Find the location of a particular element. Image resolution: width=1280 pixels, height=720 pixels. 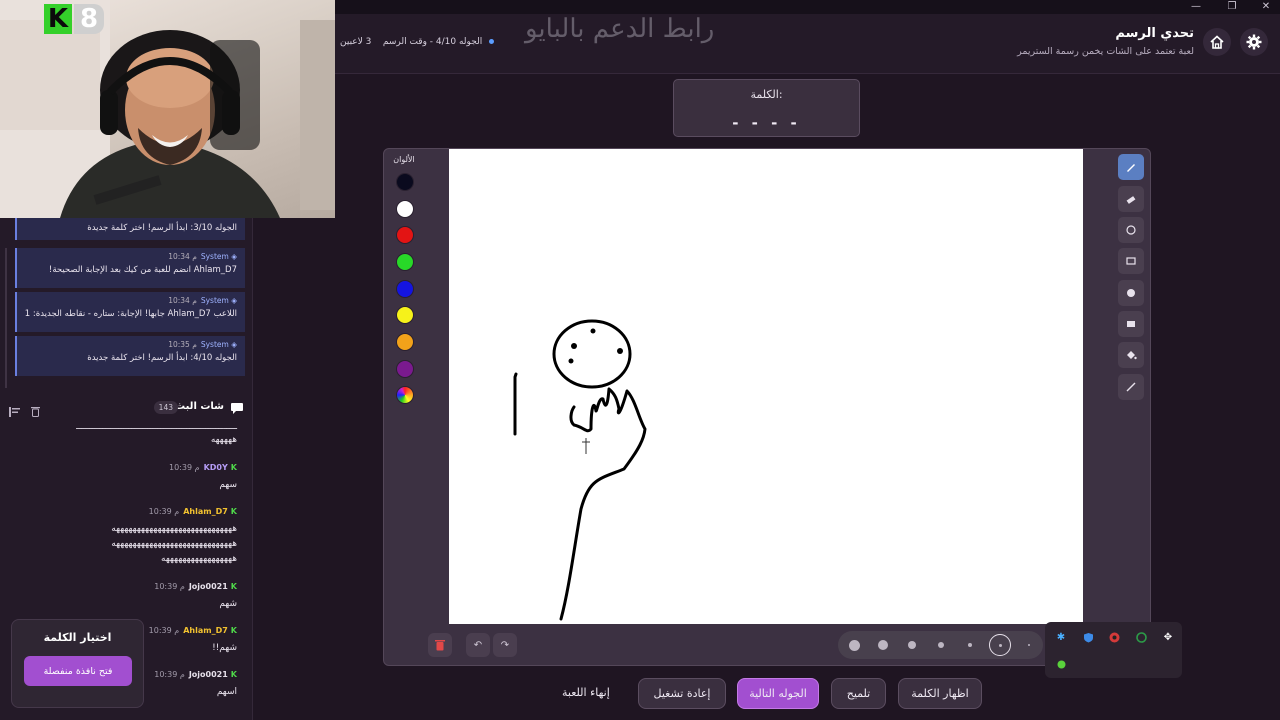

undo-button: ↶ is located at coordinates (478, 645).